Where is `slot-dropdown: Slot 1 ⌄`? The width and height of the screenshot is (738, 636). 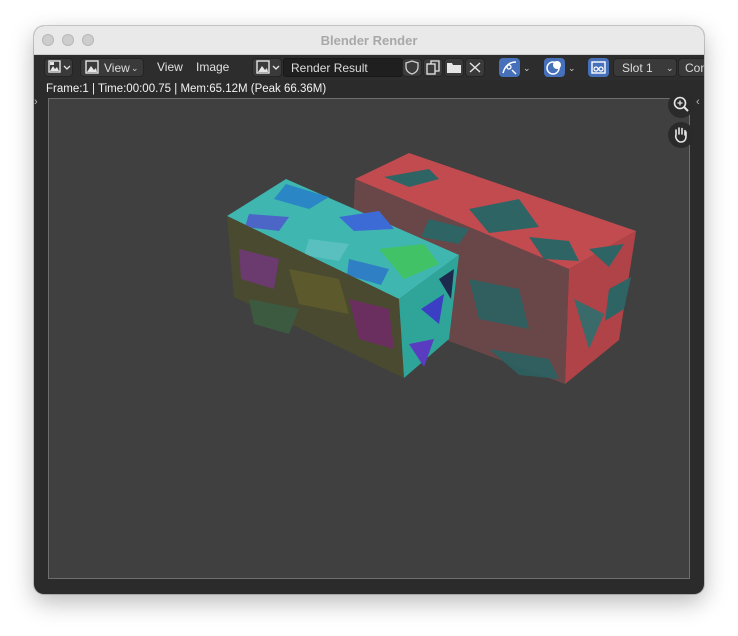
slot-dropdown: Slot 1 ⌄ is located at coordinates (645, 67).